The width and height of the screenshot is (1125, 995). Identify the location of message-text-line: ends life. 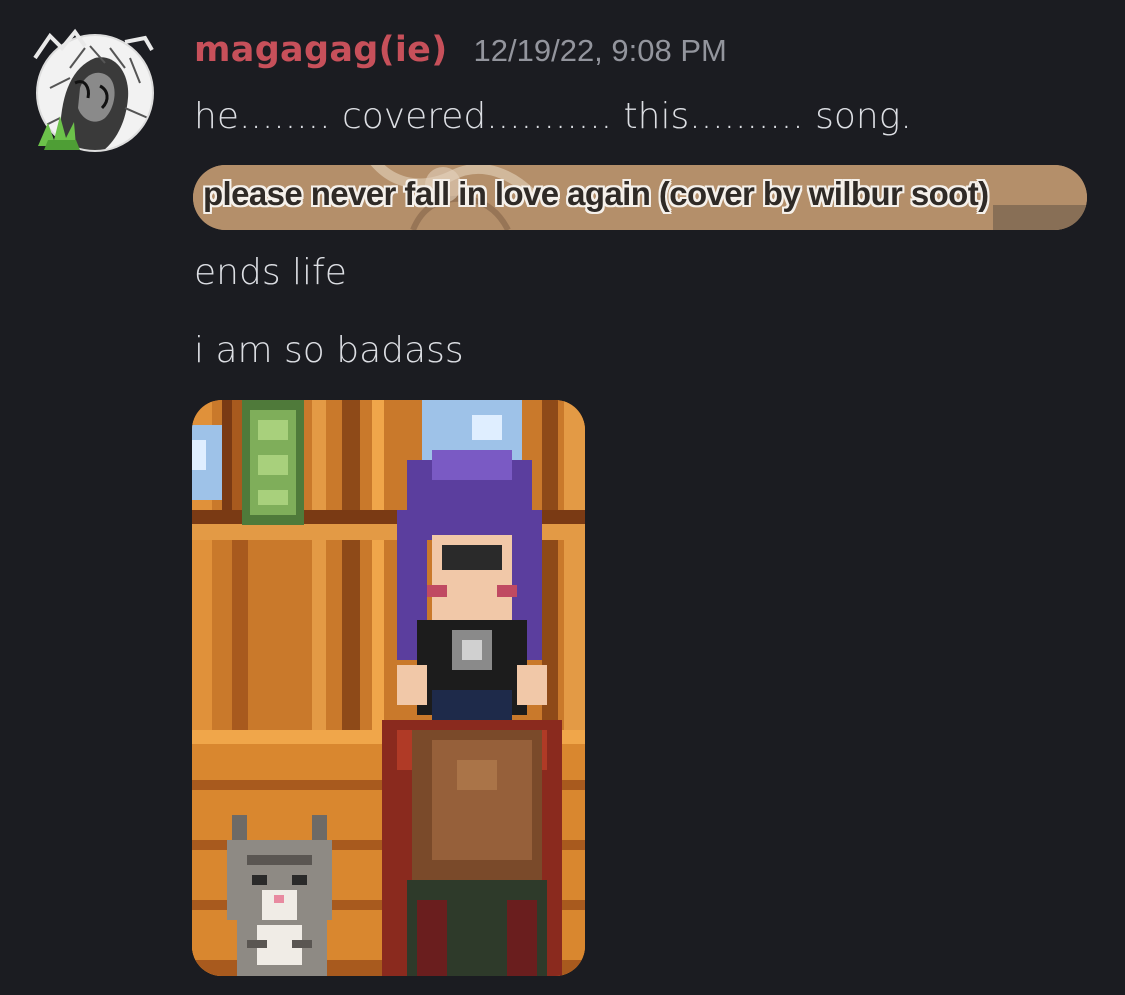
(270, 272).